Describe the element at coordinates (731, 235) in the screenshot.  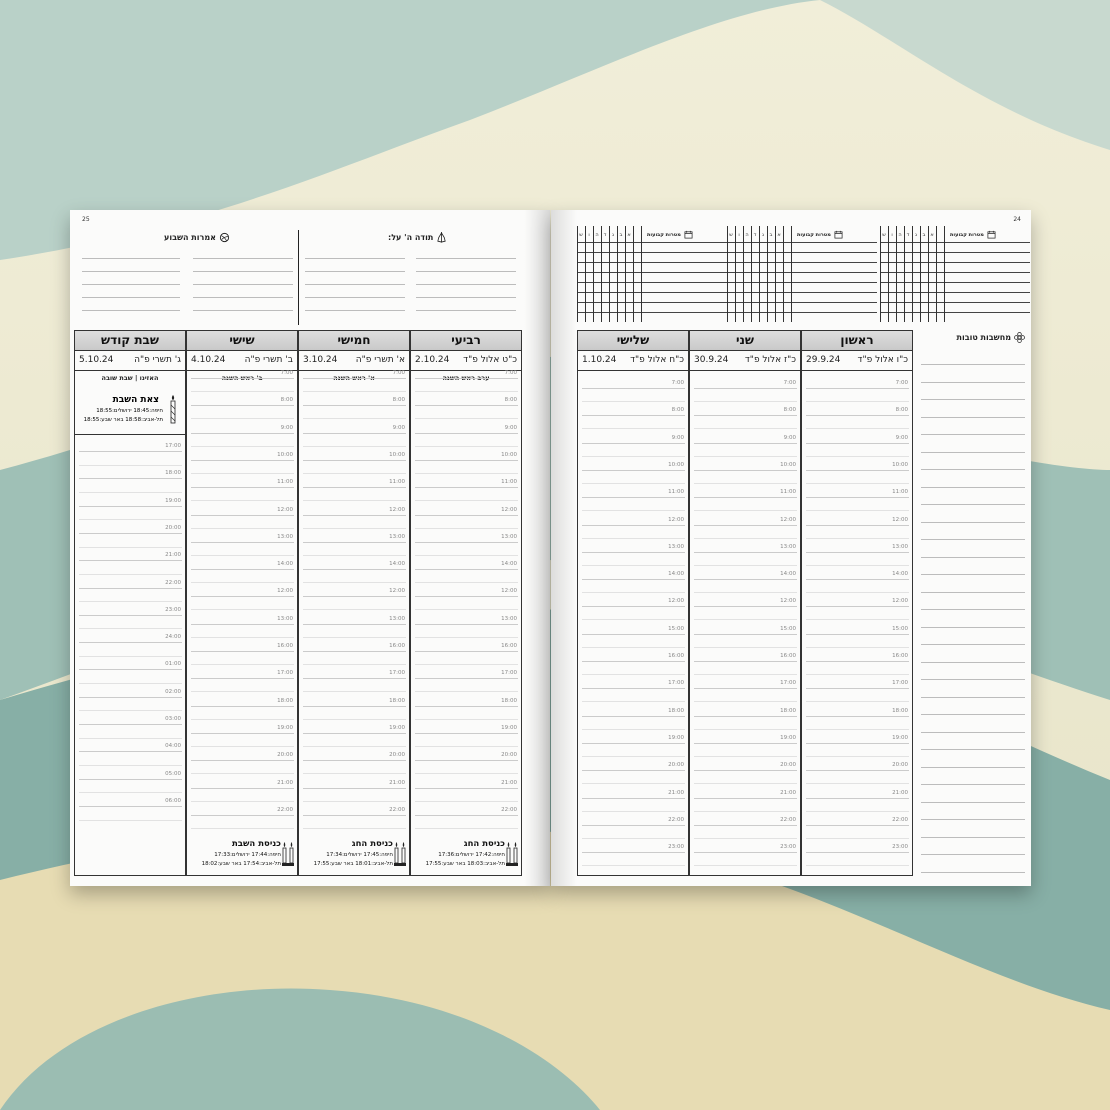
I see `habit-day-letter: ש` at that location.